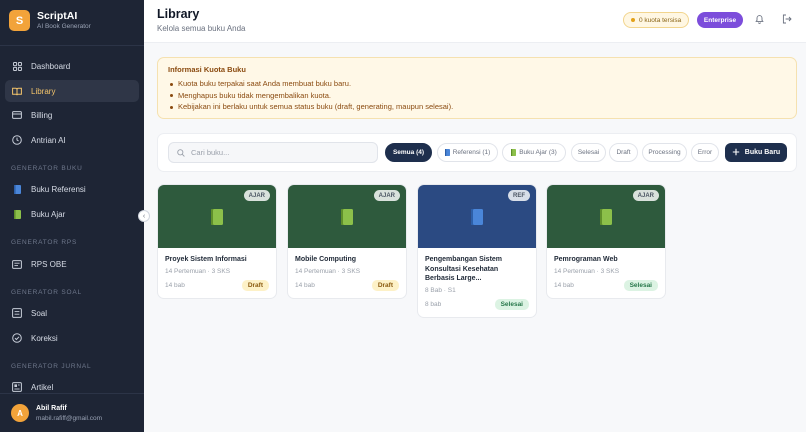  Describe the element at coordinates (48, 140) in the screenshot. I see `sidebar-item-label: Antrian AI` at that location.